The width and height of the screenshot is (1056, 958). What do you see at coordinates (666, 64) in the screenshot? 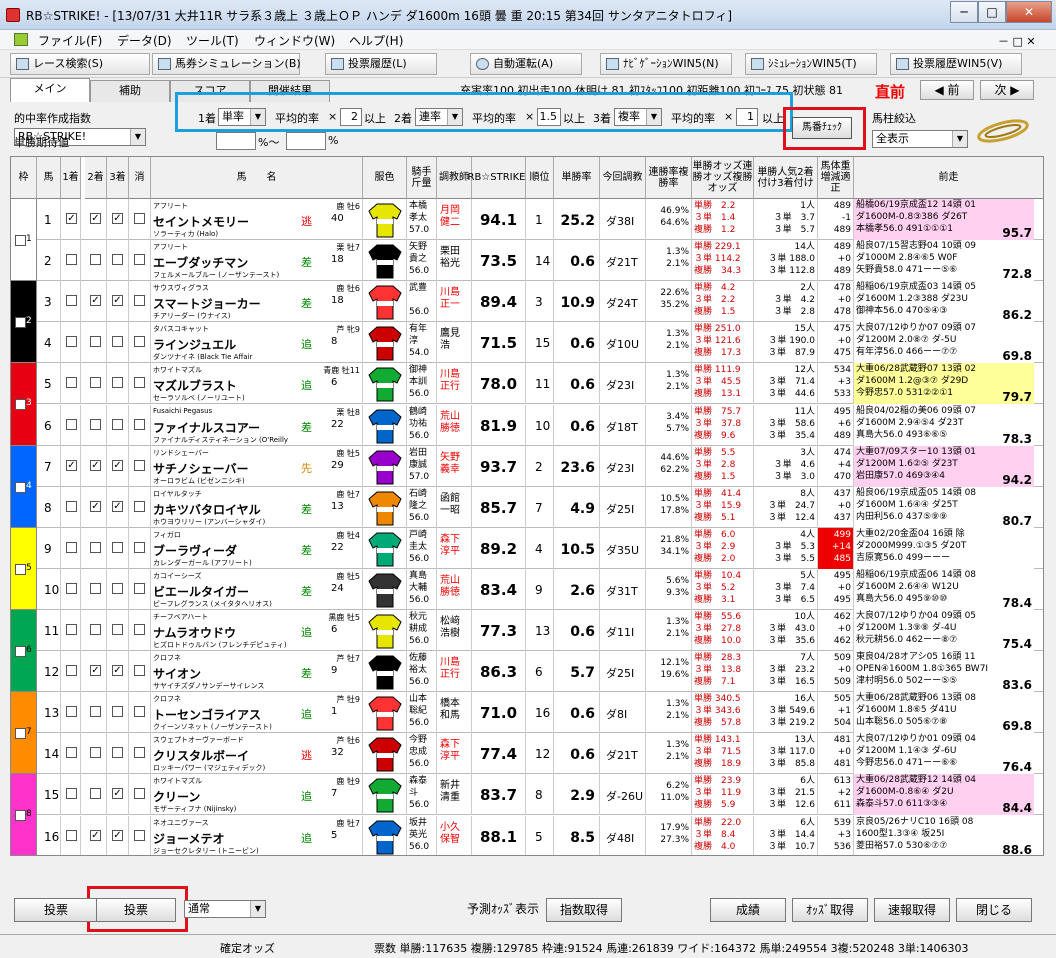
I see `navigation-win5-button: ﾅﾋﾞｹﾞｰｼｮﾝWIN5(N)` at bounding box center [666, 64].